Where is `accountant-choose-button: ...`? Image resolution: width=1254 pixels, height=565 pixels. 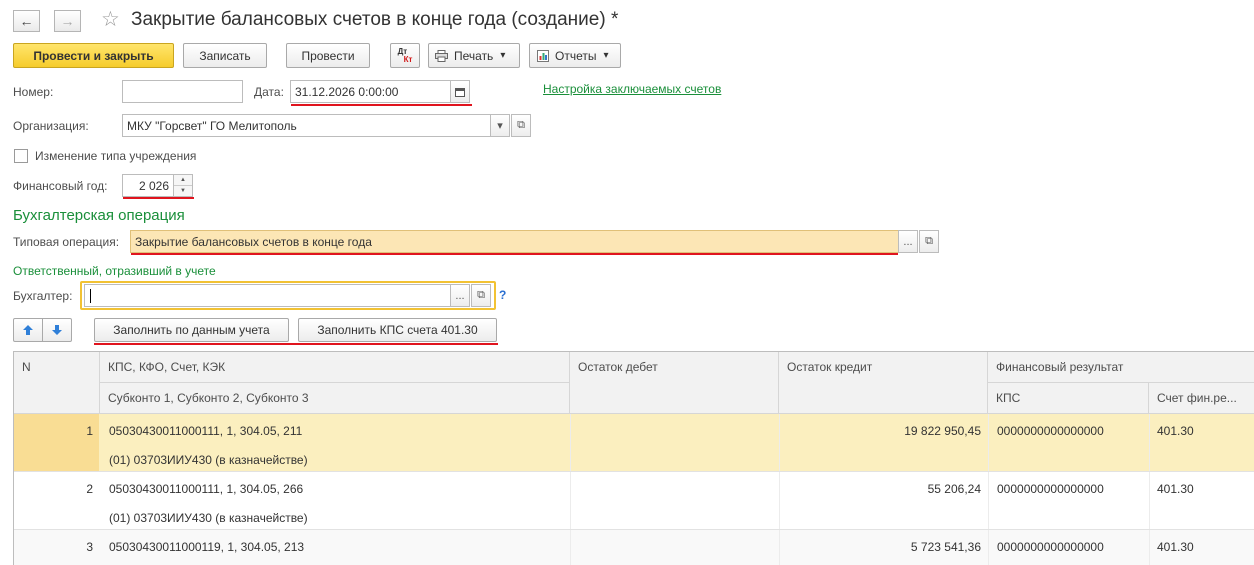
accountant-choose-button: ... is located at coordinates (460, 295).